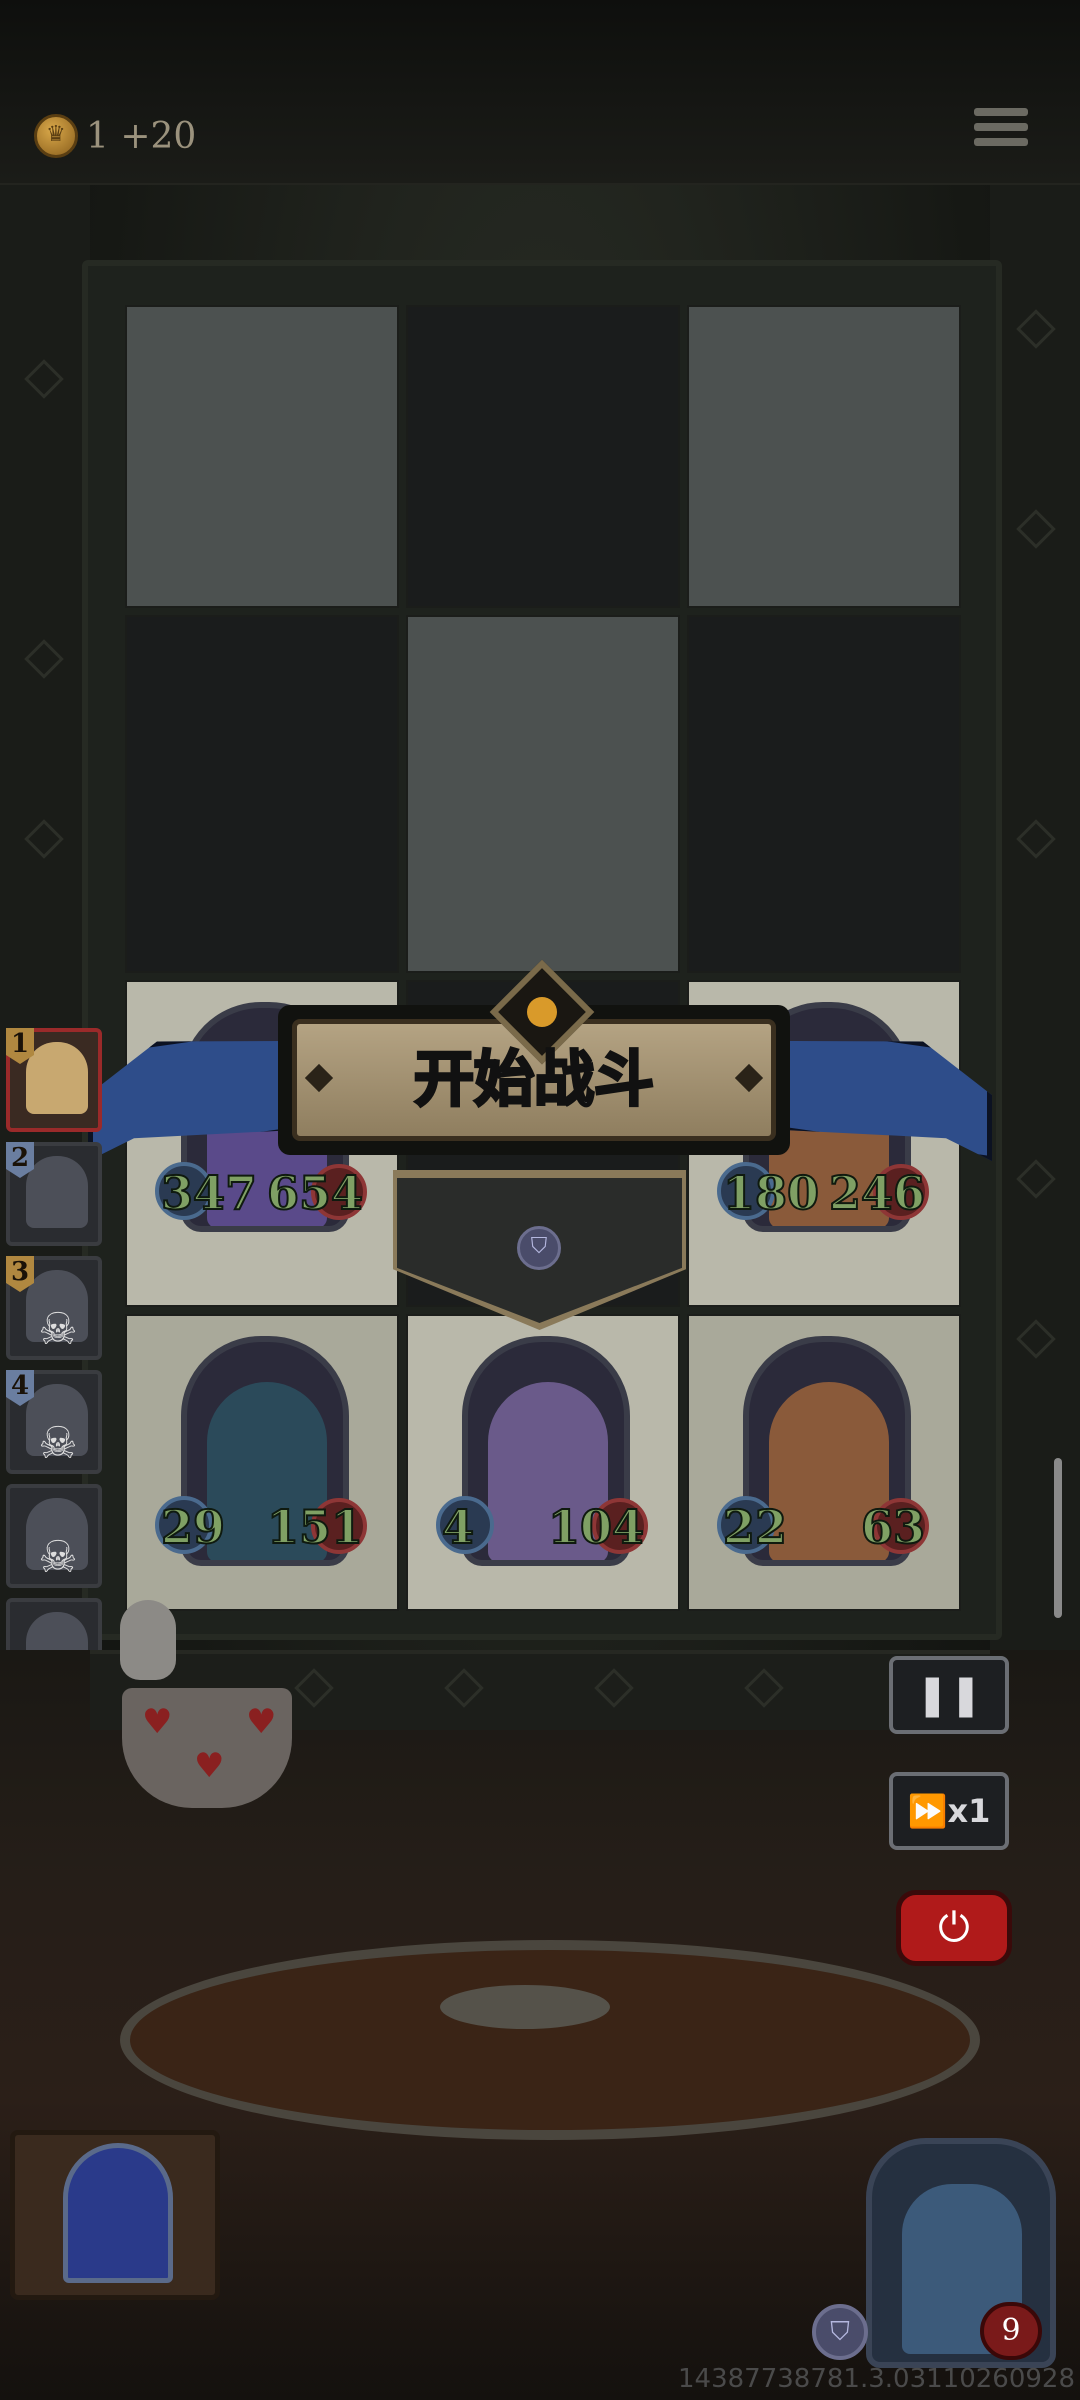 Image resolution: width=1080 pixels, height=2400 pixels. What do you see at coordinates (949, 1811) in the screenshot?
I see `speed-toggle-button: ⏩x1` at bounding box center [949, 1811].